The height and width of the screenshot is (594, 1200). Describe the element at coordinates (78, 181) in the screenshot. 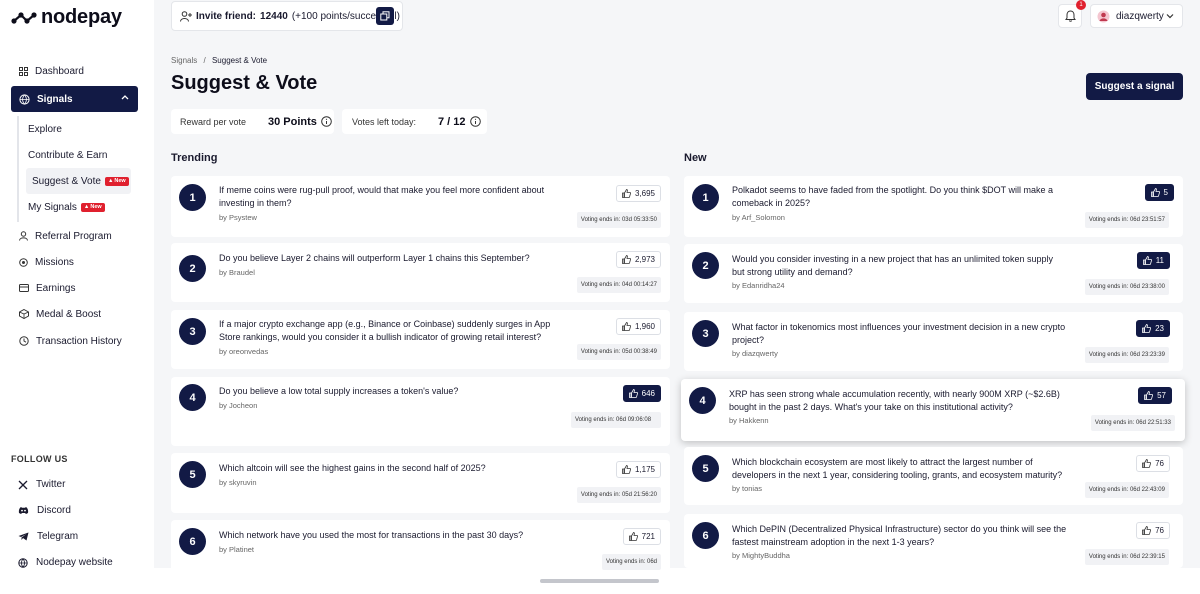

I see `sidebar-subitem-suggest-vote: Suggest & Vote ▲ New` at that location.